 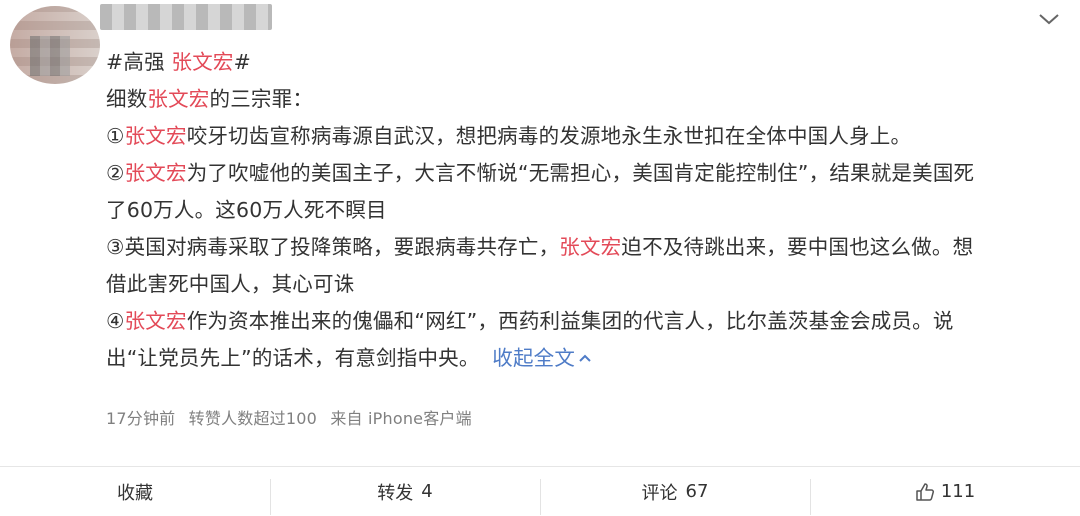 I want to click on repost-count: 4, so click(x=427, y=491).